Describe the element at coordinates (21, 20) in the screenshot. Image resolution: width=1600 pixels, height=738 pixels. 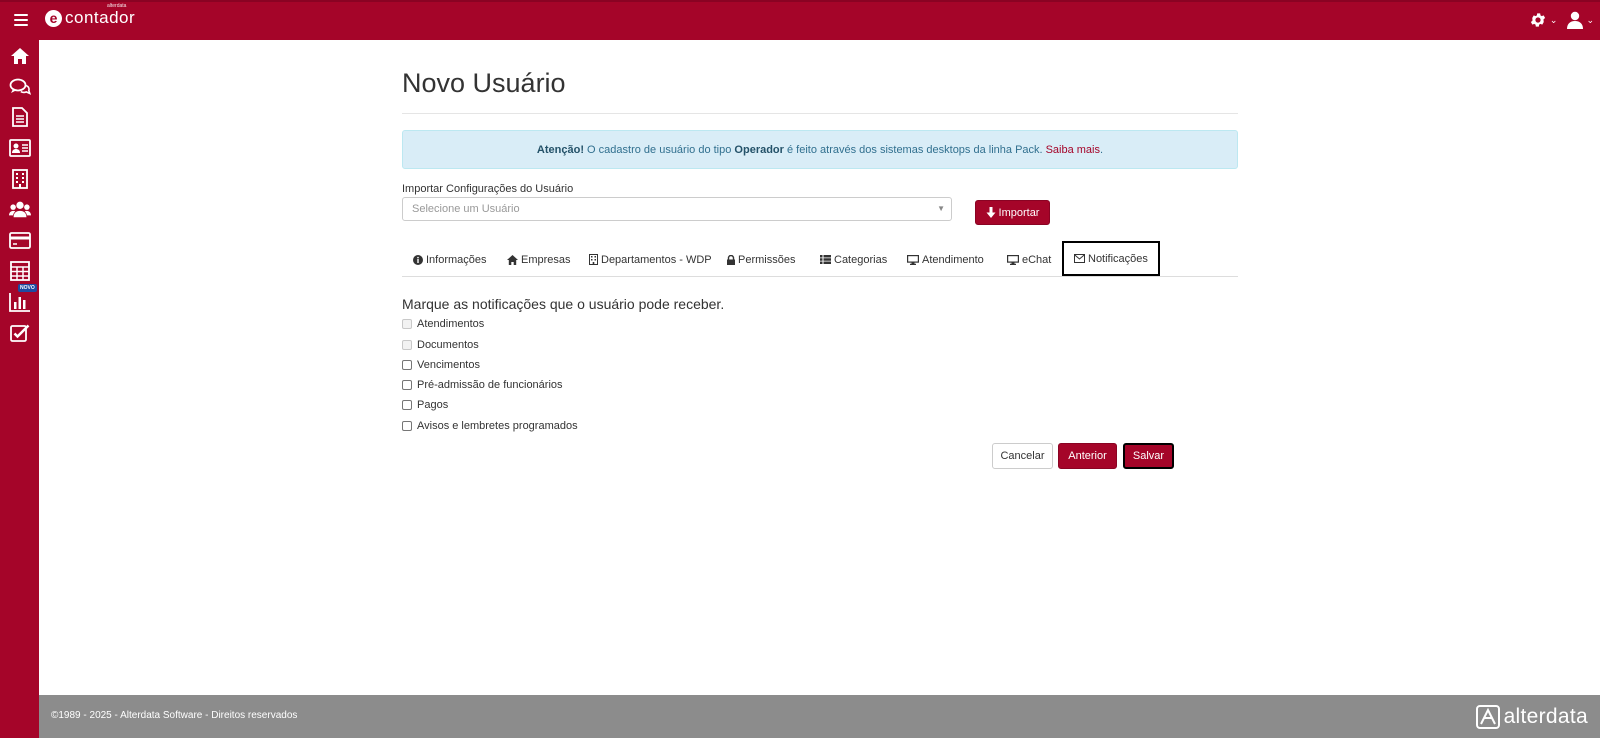
I see `menu-toggle-icon` at that location.